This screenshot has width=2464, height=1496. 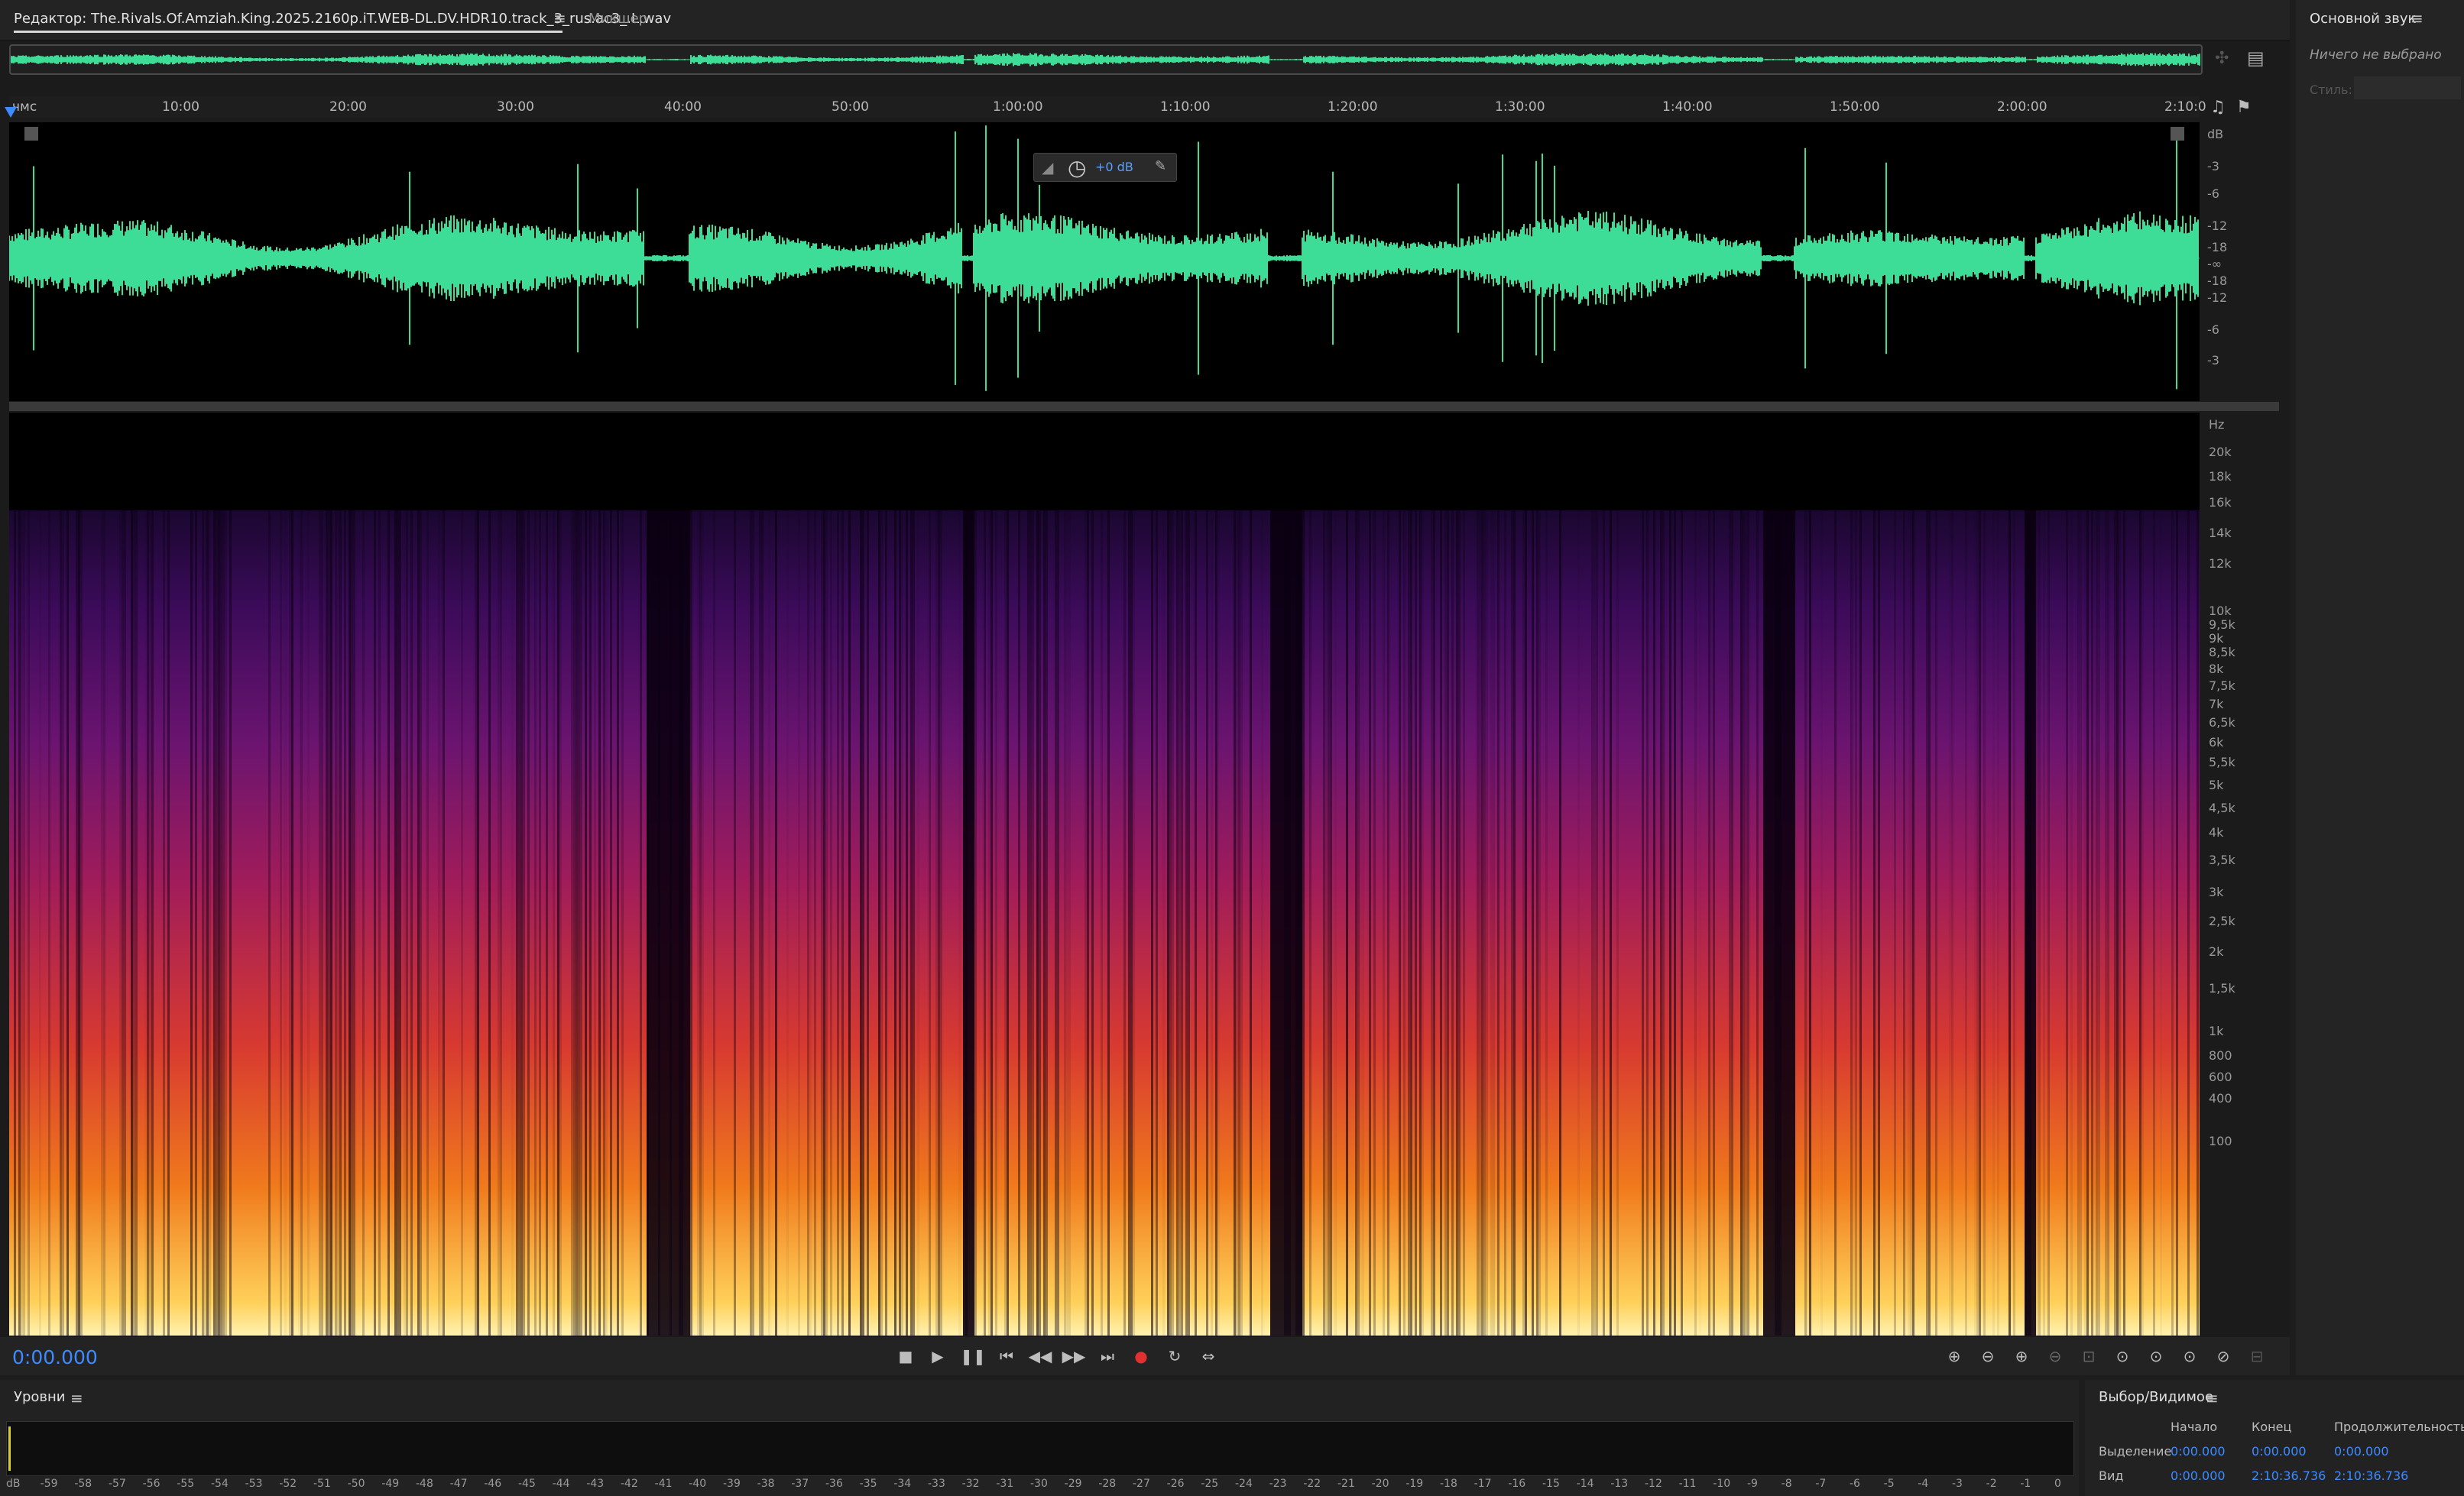 What do you see at coordinates (2371, 1475) in the screenshot?
I see `view-duration: 2:10:36.736` at bounding box center [2371, 1475].